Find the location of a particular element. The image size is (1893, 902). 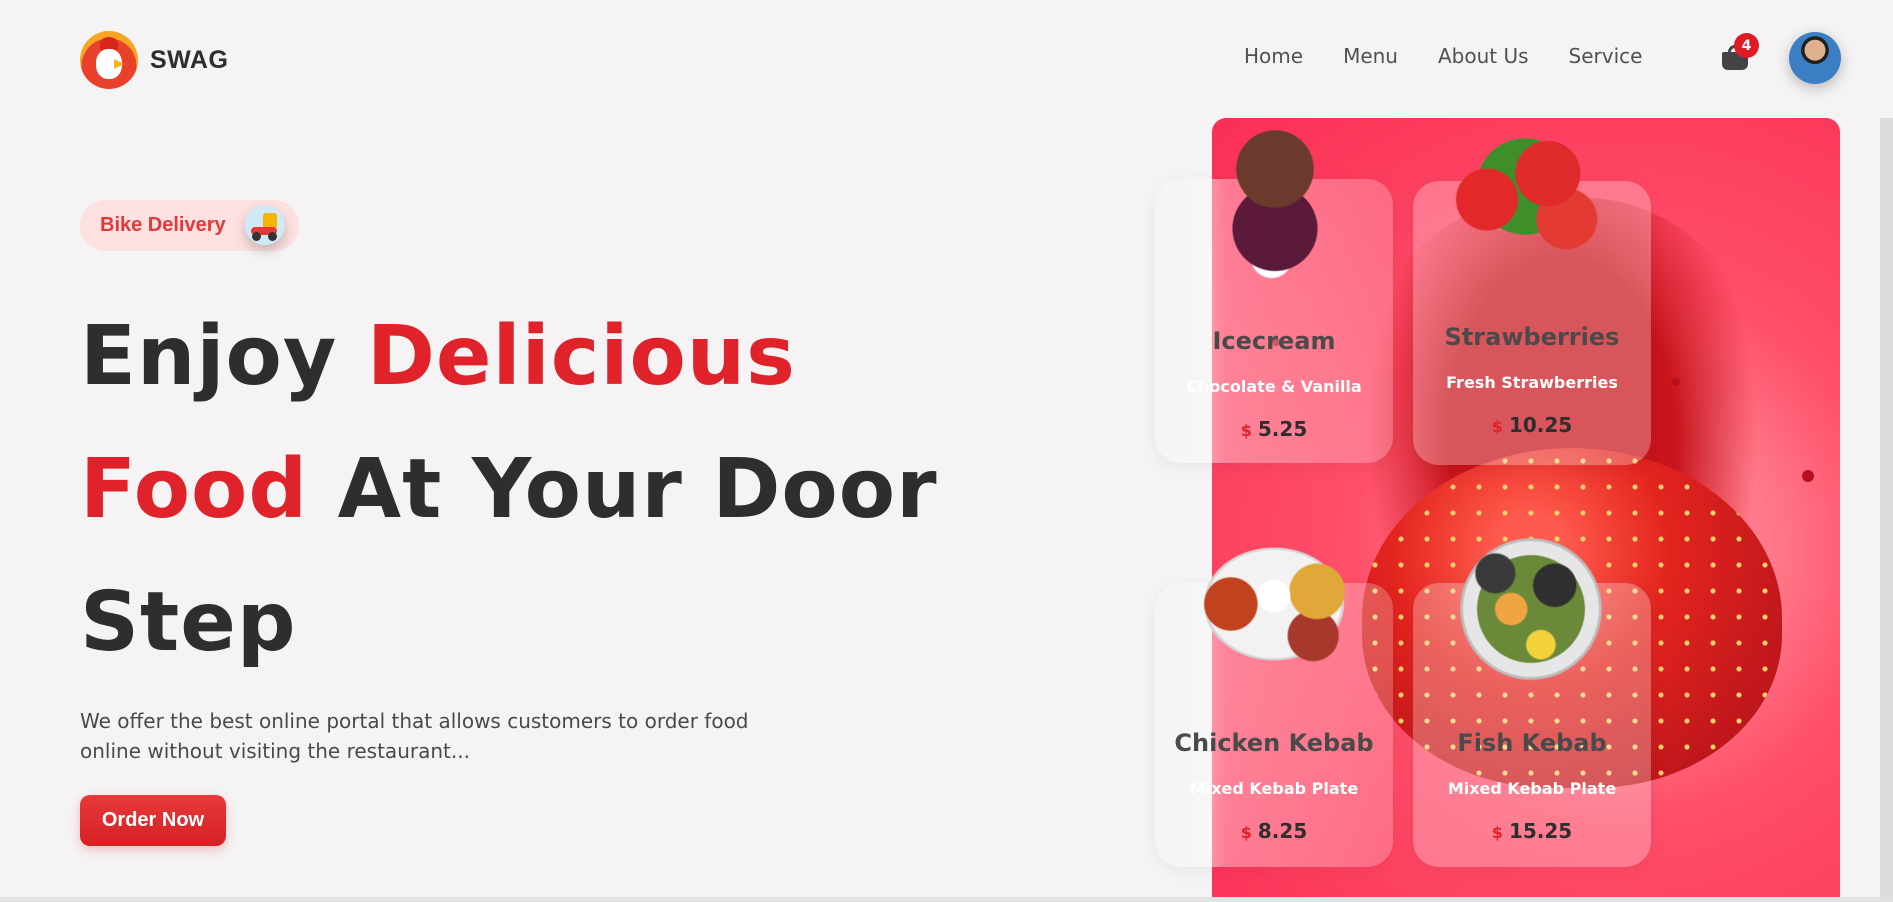

nav-item-about-us: About Us is located at coordinates (1483, 56).